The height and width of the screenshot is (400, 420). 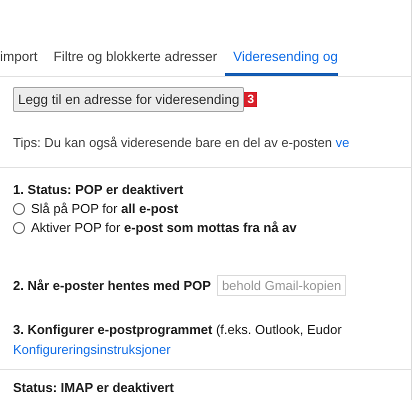 I want to click on configure-text: 3. Konfigurer e-postprogrammet (f.eks. Outlook, Eudor, so click(x=178, y=329).